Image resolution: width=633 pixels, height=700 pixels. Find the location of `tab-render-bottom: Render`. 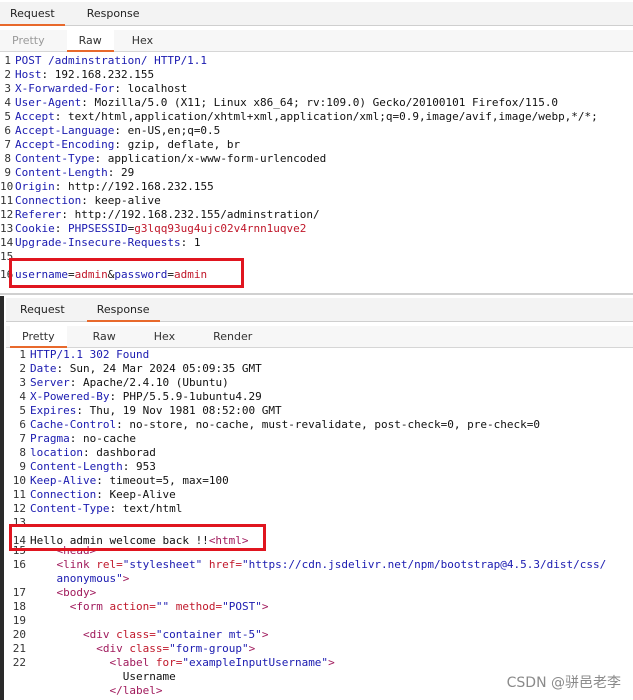

tab-render-bottom: Render is located at coordinates (232, 336).